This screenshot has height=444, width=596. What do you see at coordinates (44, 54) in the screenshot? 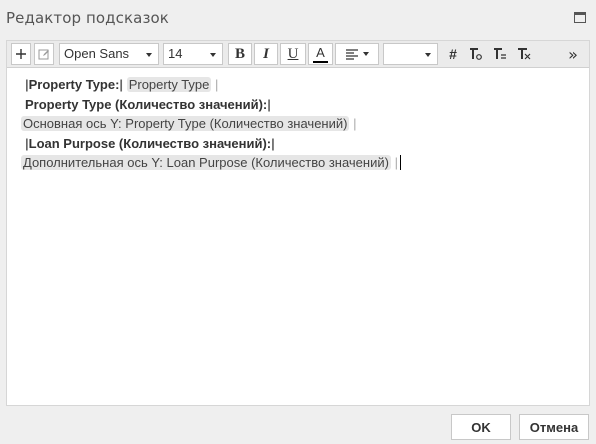
I see `edit-icon` at bounding box center [44, 54].